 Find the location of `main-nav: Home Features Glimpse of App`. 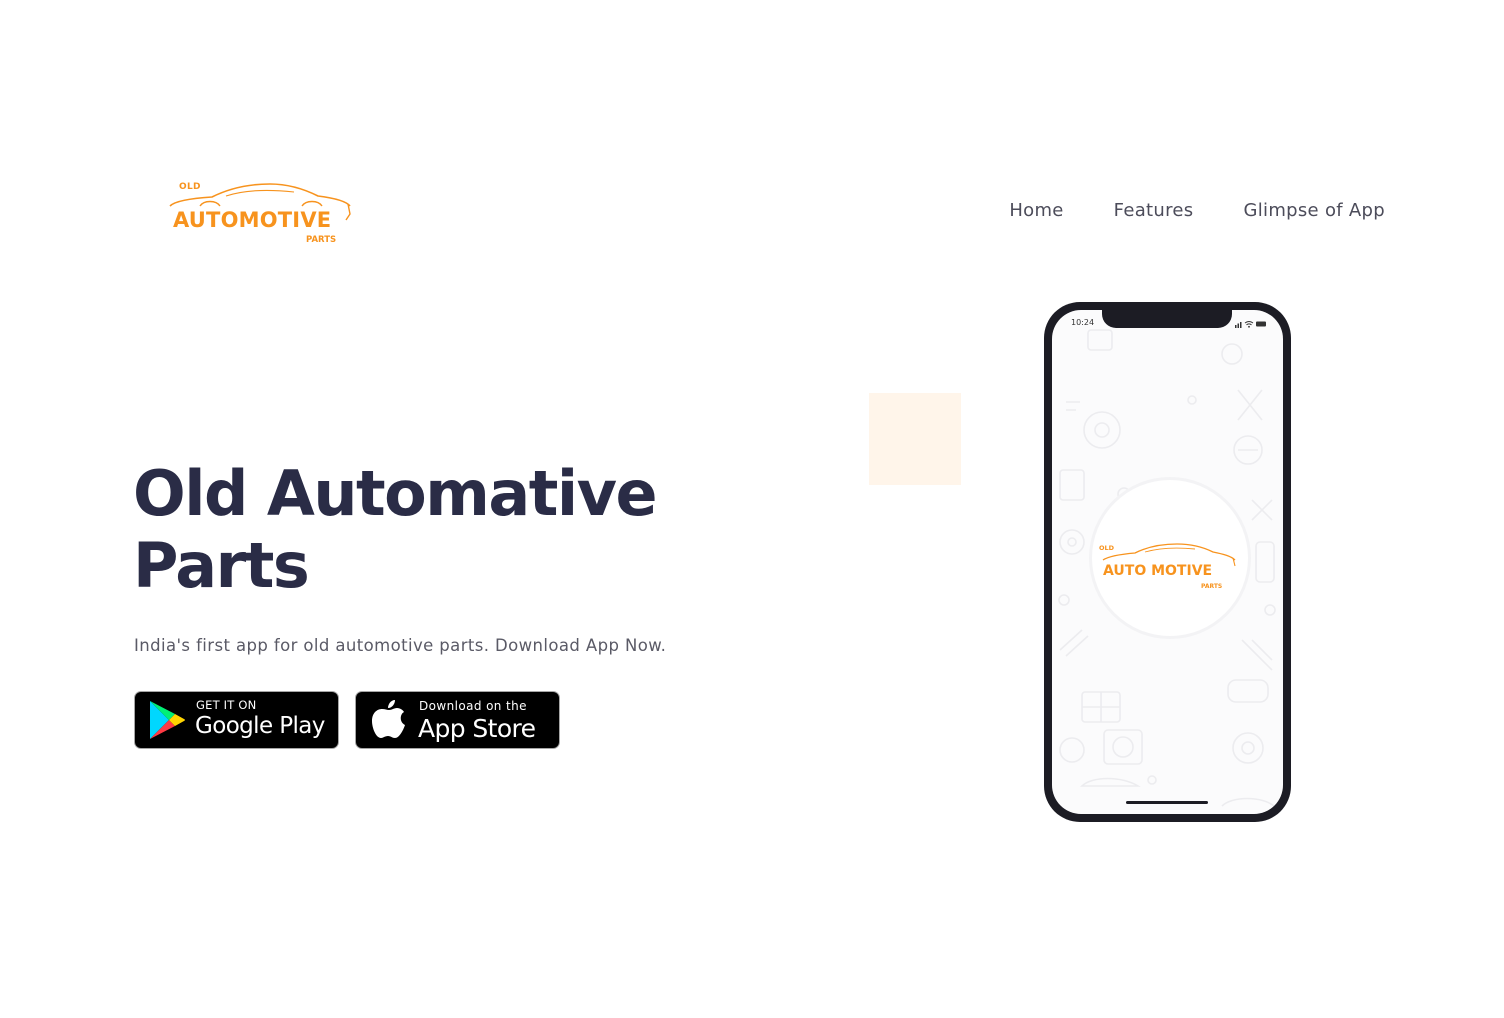

main-nav: Home Features Glimpse of App is located at coordinates (1197, 210).